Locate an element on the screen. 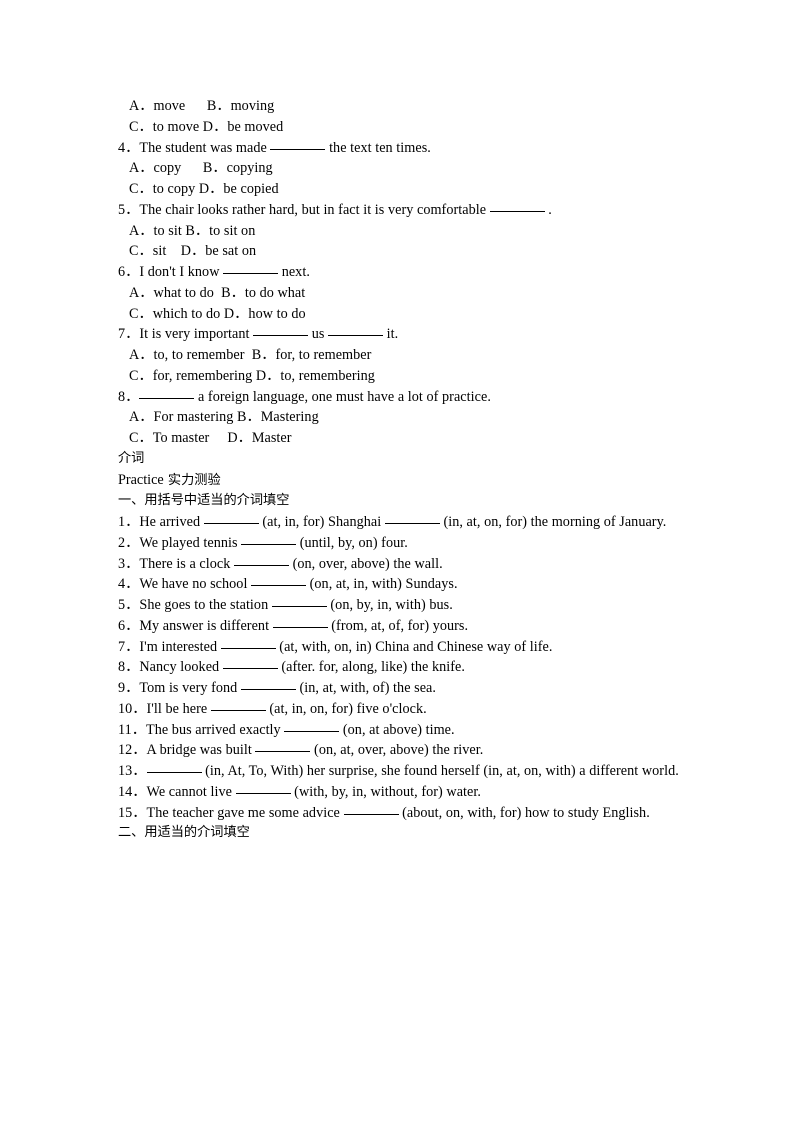 This screenshot has width=794, height=1123. exercise-number: 7． is located at coordinates (129, 646).